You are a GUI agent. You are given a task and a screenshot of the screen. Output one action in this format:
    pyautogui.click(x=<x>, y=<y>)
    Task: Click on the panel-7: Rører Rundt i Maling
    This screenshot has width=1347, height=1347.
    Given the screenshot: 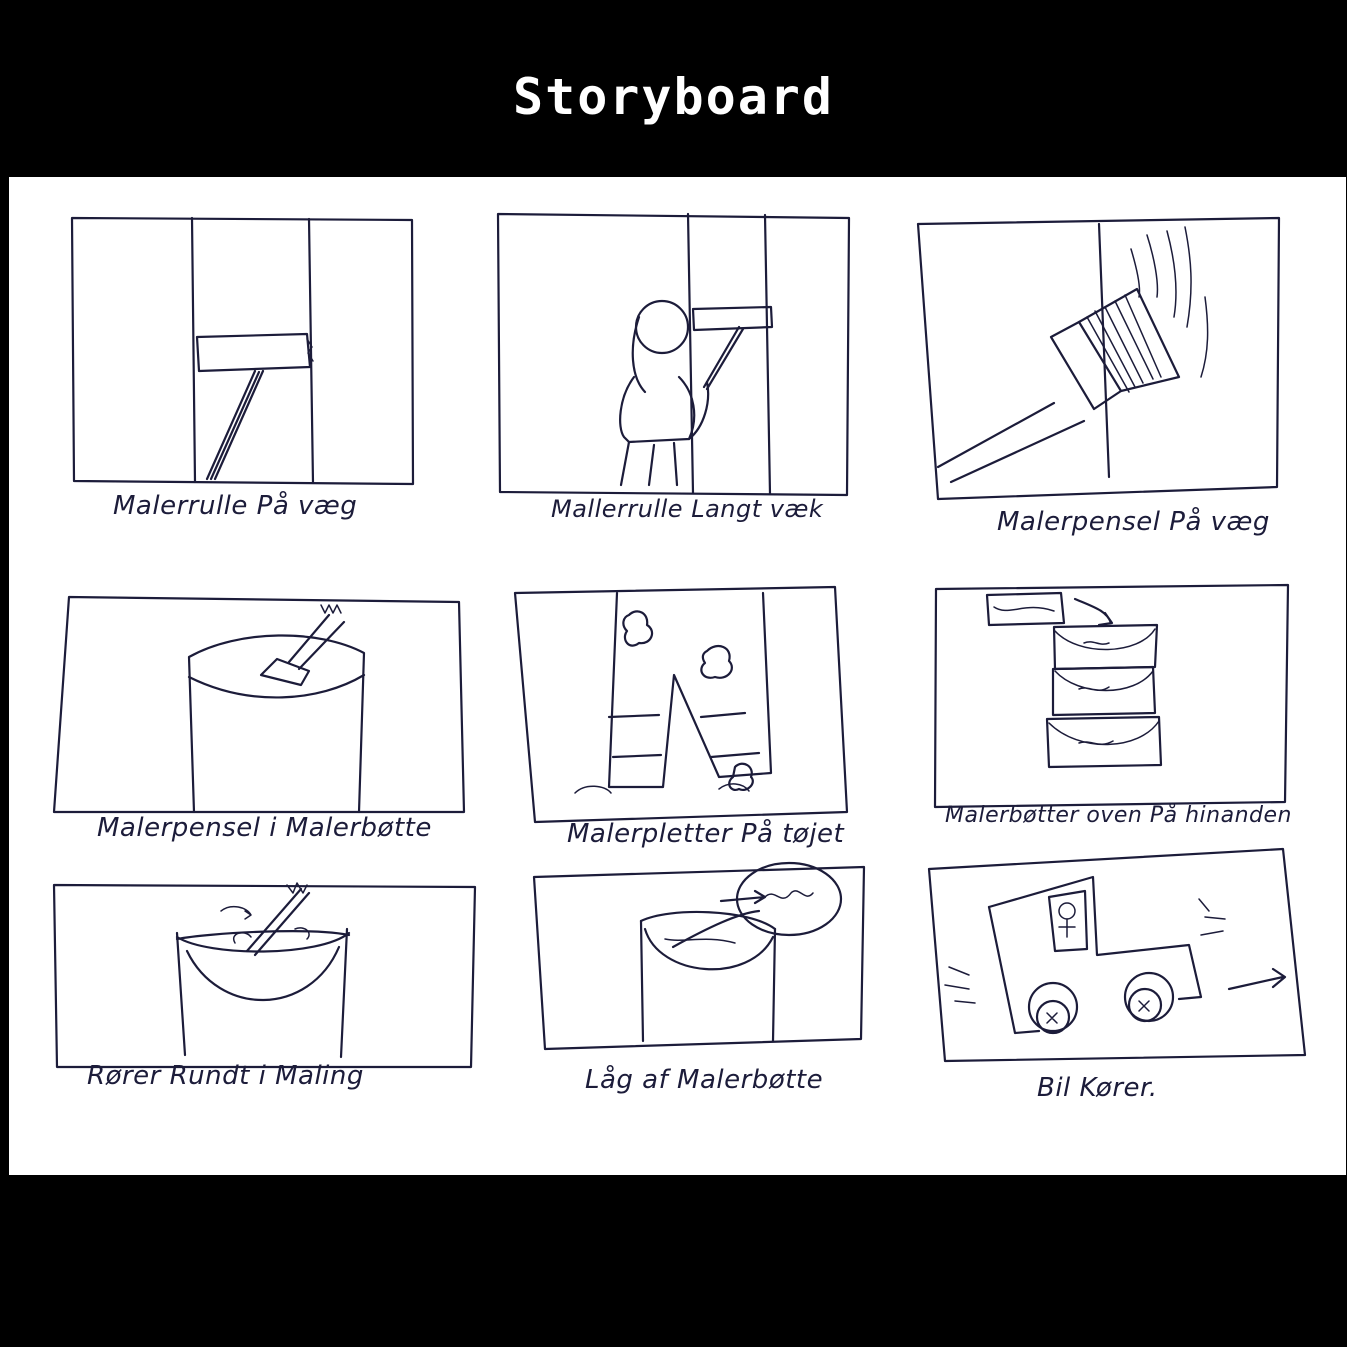 What is the action you would take?
    pyautogui.click(x=249, y=1017)
    